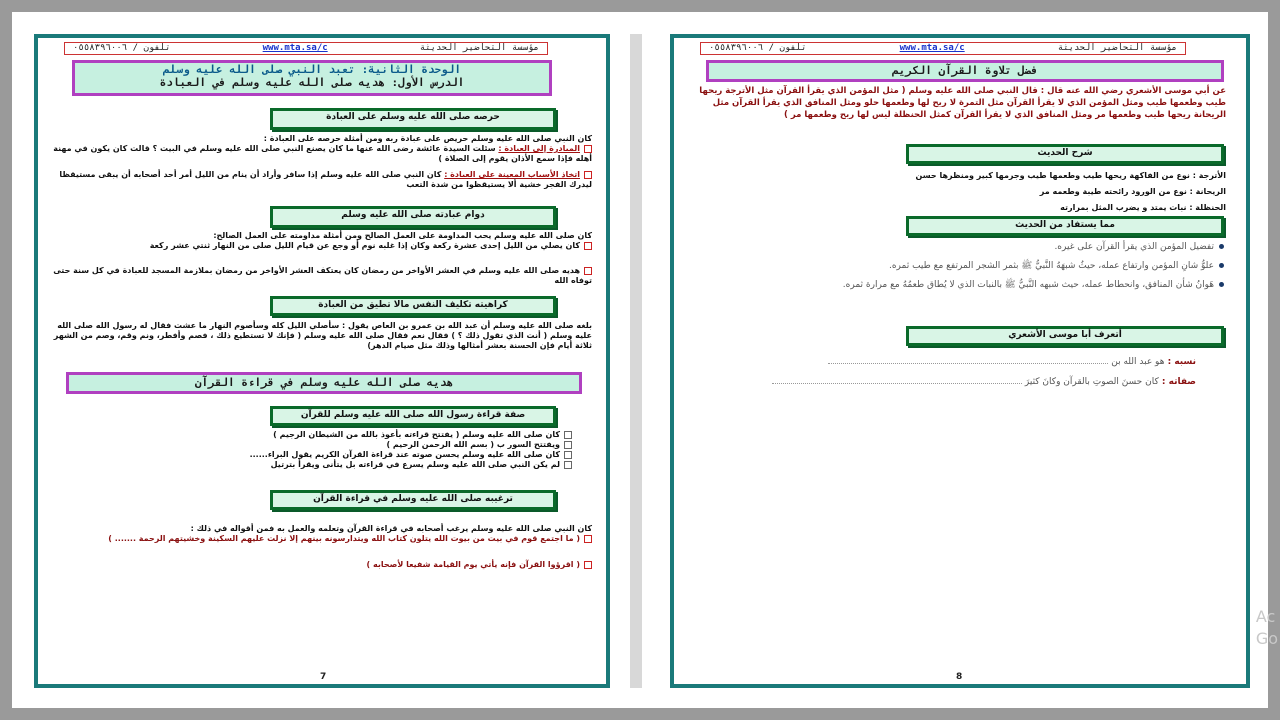  I want to click on list-item: الحنظلة : نبات يمتد و يضرب المثل بمرارته, so click(1143, 207).